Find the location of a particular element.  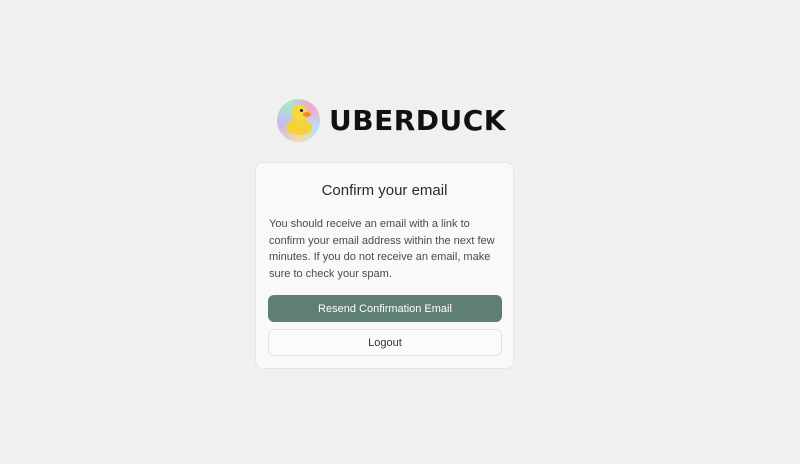

card-title: Confirm your email is located at coordinates (384, 190).